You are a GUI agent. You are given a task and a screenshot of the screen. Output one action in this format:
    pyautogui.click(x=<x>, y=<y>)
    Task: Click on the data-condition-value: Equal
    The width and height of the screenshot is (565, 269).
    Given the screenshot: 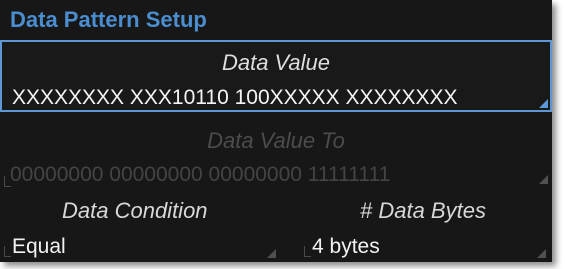 What is the action you would take?
    pyautogui.click(x=39, y=246)
    